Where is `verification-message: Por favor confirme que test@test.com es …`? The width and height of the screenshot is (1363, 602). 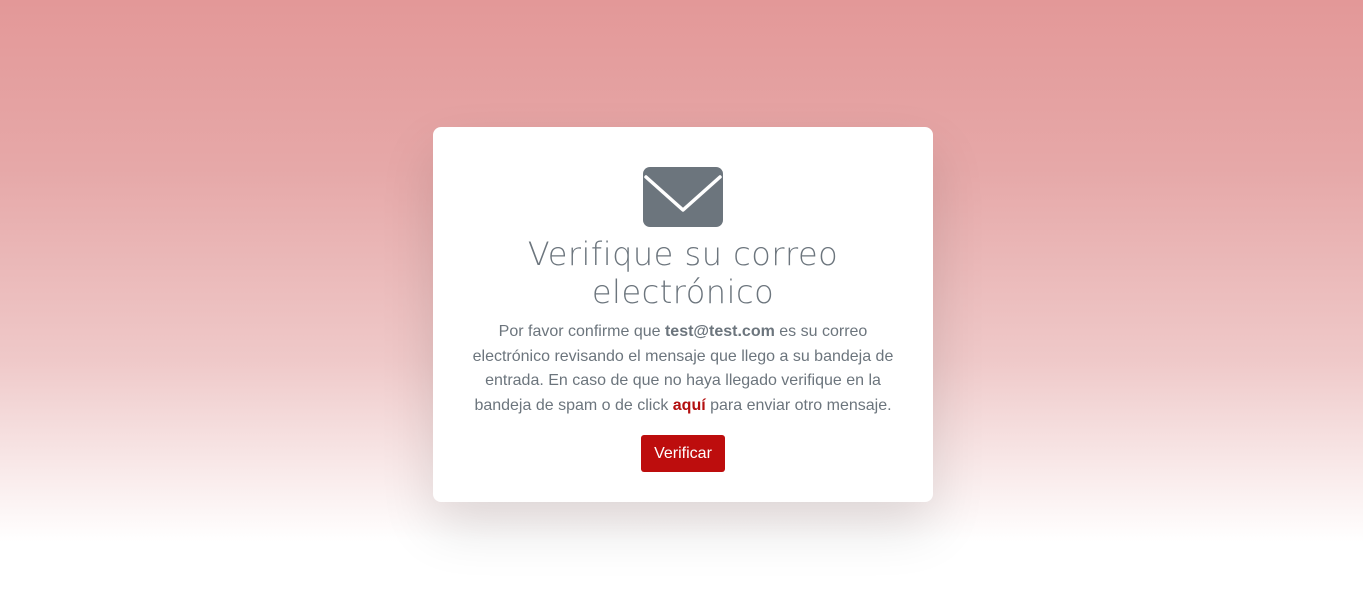 verification-message: Por favor confirme que test@test.com es … is located at coordinates (683, 369).